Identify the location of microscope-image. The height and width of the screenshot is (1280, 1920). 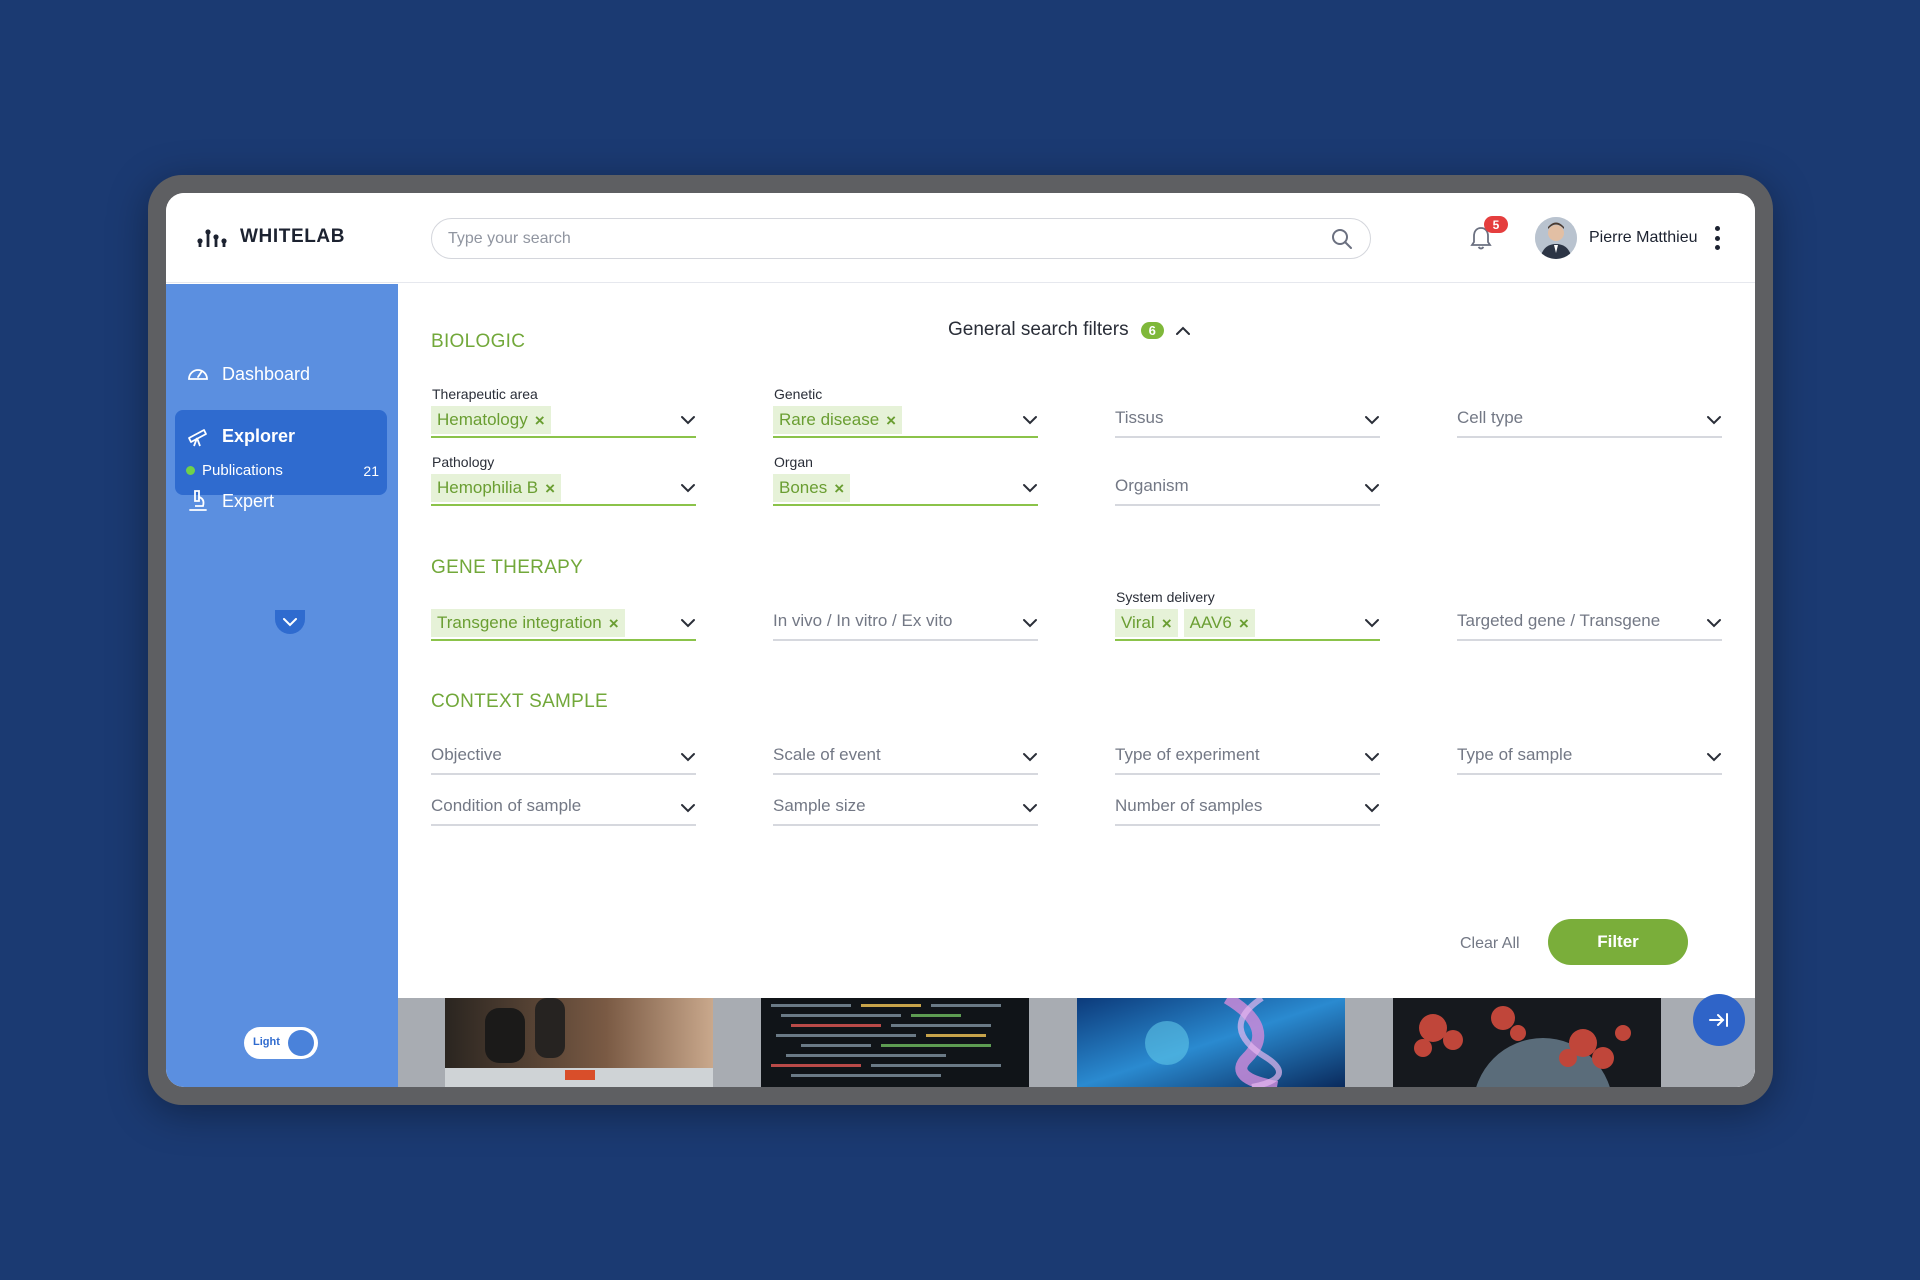
(579, 1042).